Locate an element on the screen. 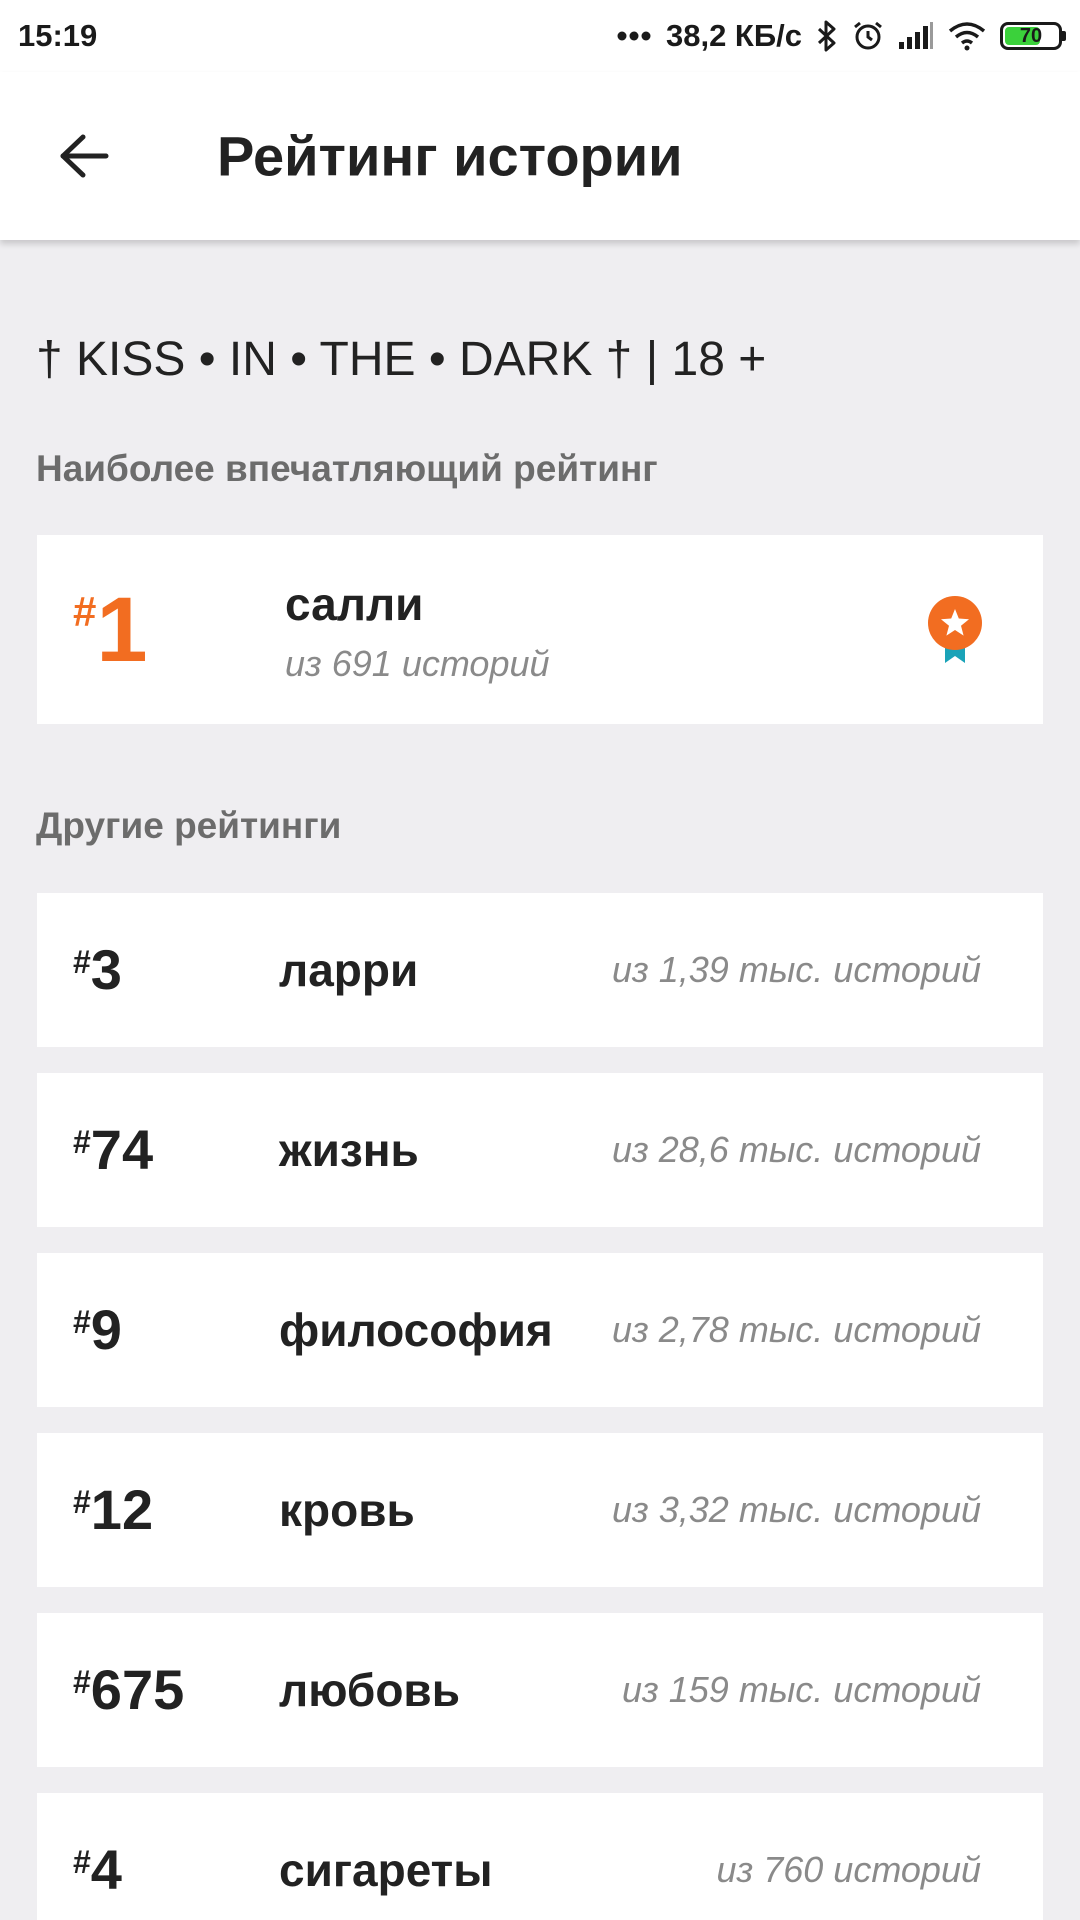  status-time: 15:19 is located at coordinates (58, 35).